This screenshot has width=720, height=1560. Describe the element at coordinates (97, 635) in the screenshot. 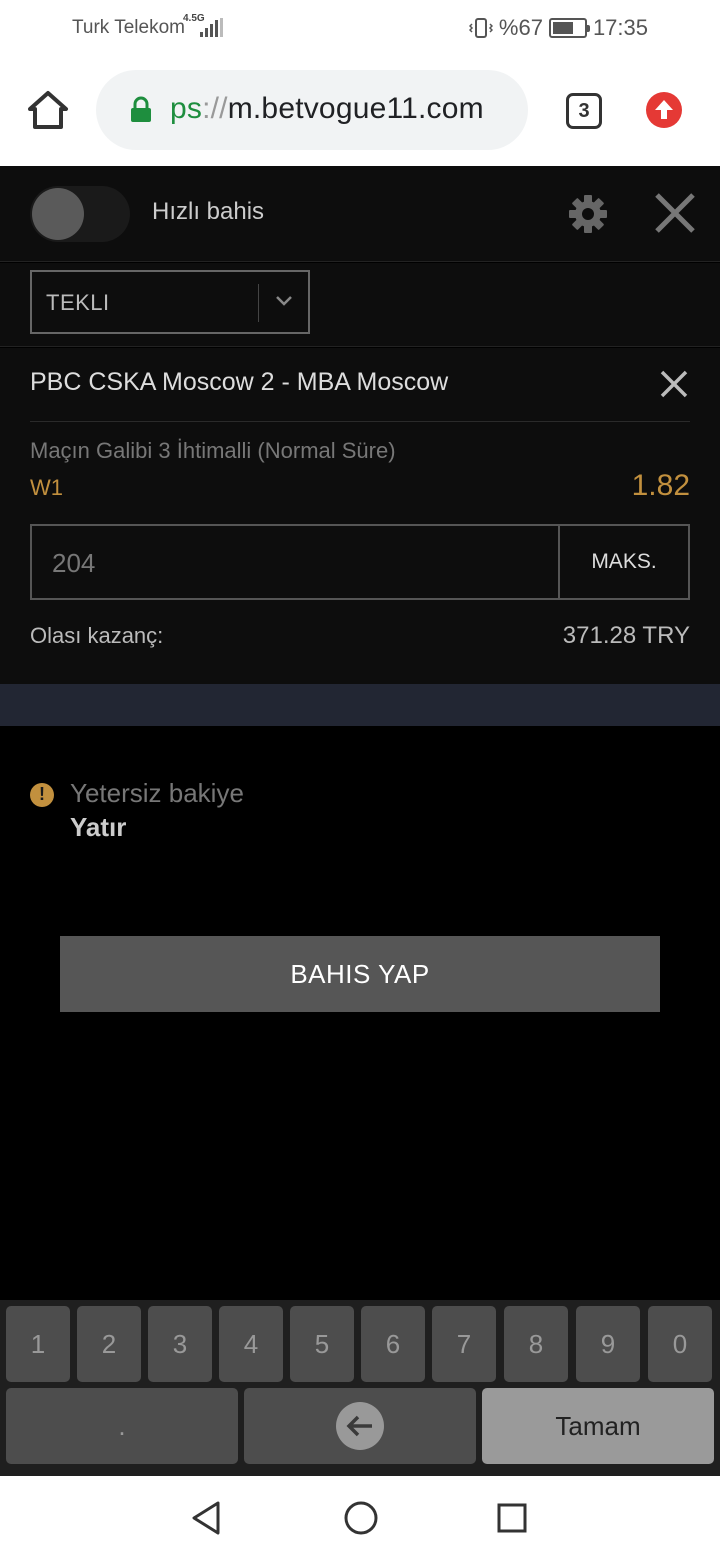

I see `potential-win-label: Olası kazanç:` at that location.